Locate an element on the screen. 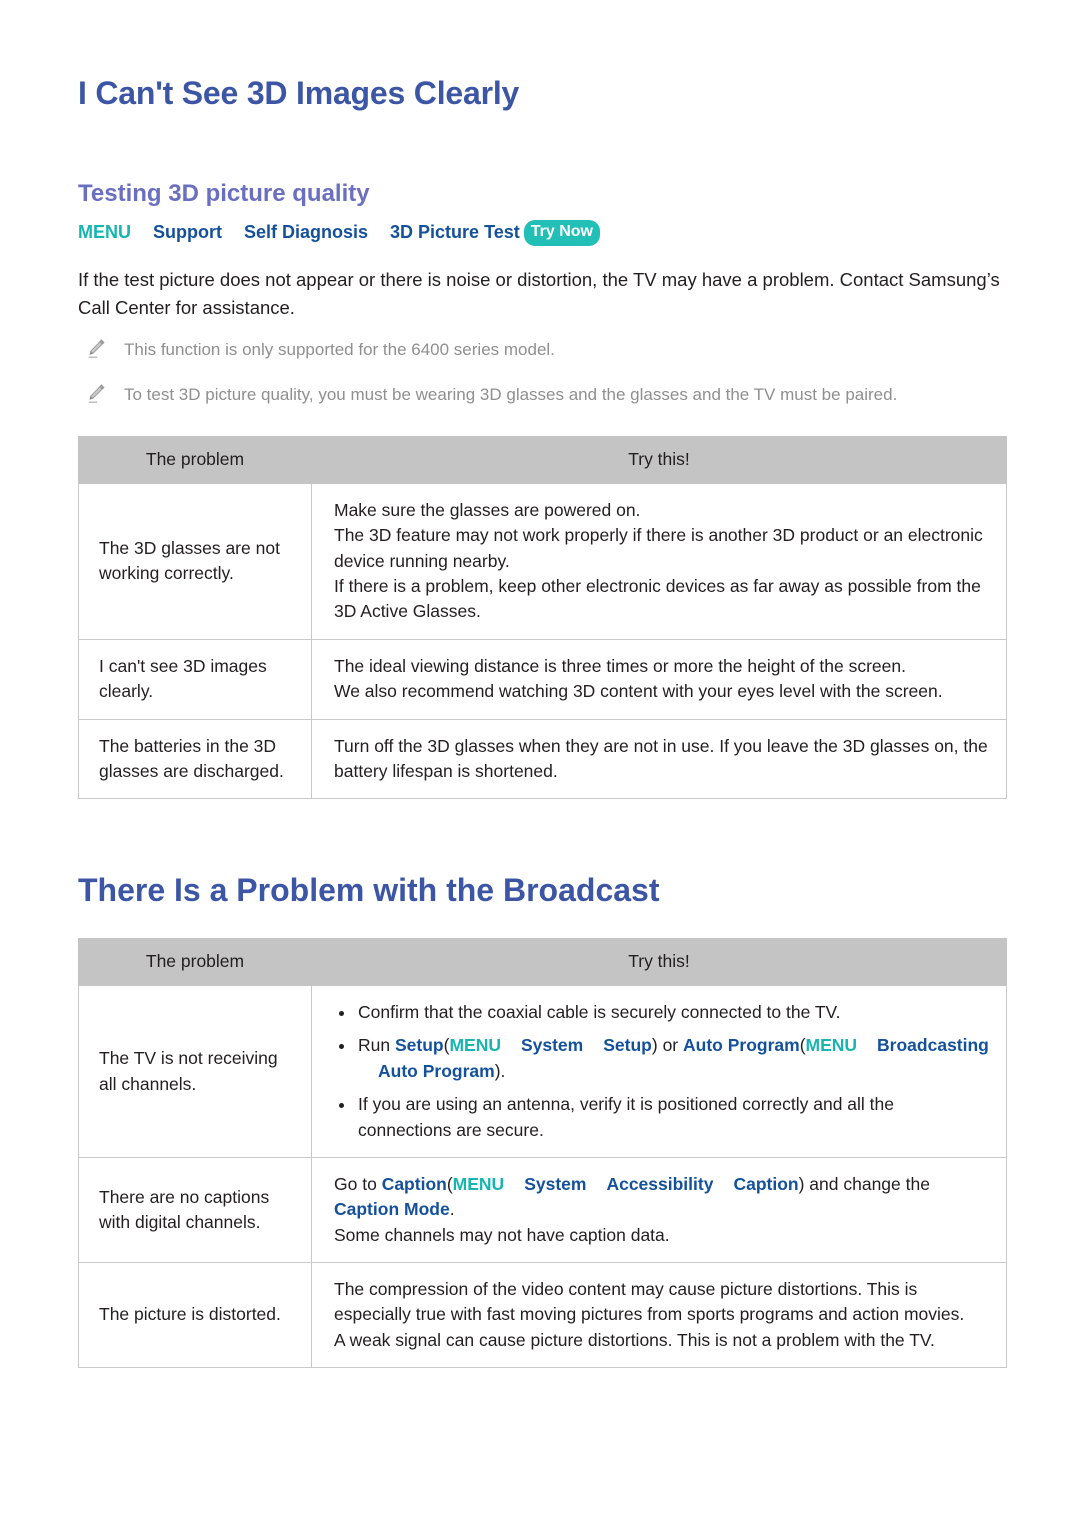 This screenshot has width=1080, height=1527. cell-problem: The TV is not receiving all channels. is located at coordinates (195, 1071).